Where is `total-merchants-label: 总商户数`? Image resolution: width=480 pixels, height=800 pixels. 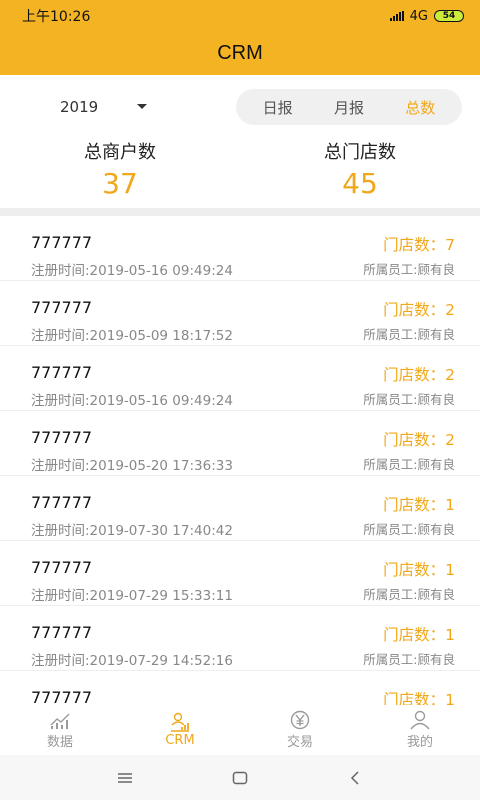
total-merchants-label: 总商户数 is located at coordinates (120, 152).